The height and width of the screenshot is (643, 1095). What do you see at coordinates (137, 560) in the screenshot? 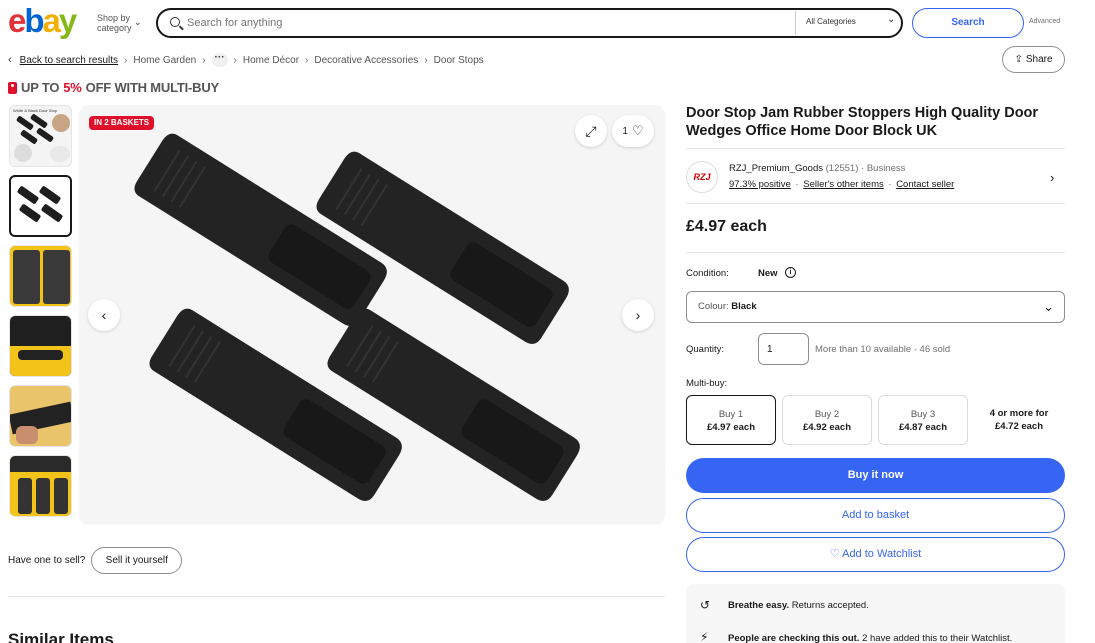
I see `sell-it-yourself-button: Sell it yourself` at bounding box center [137, 560].